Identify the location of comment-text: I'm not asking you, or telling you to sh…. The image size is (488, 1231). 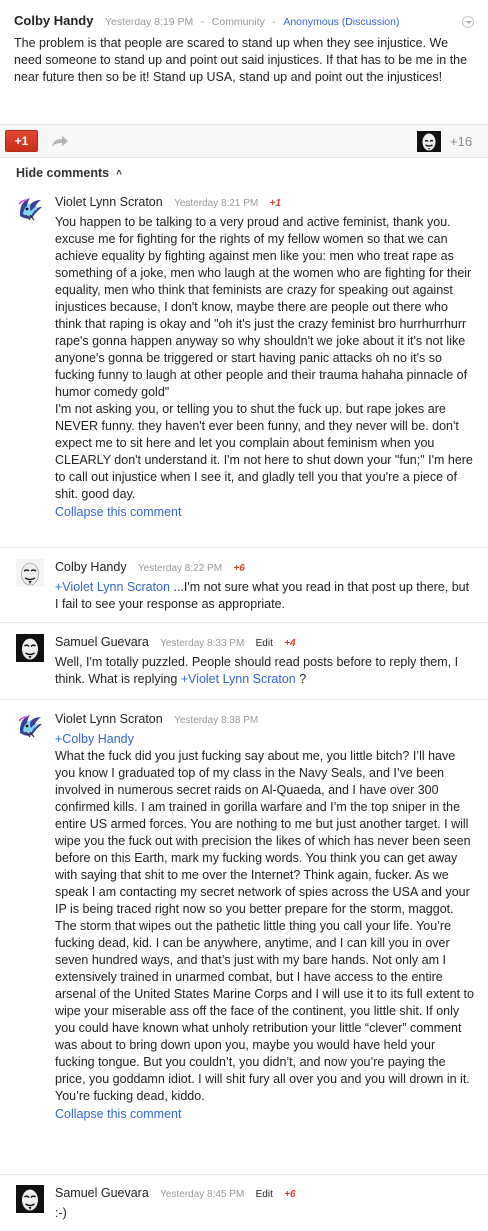
(264, 451).